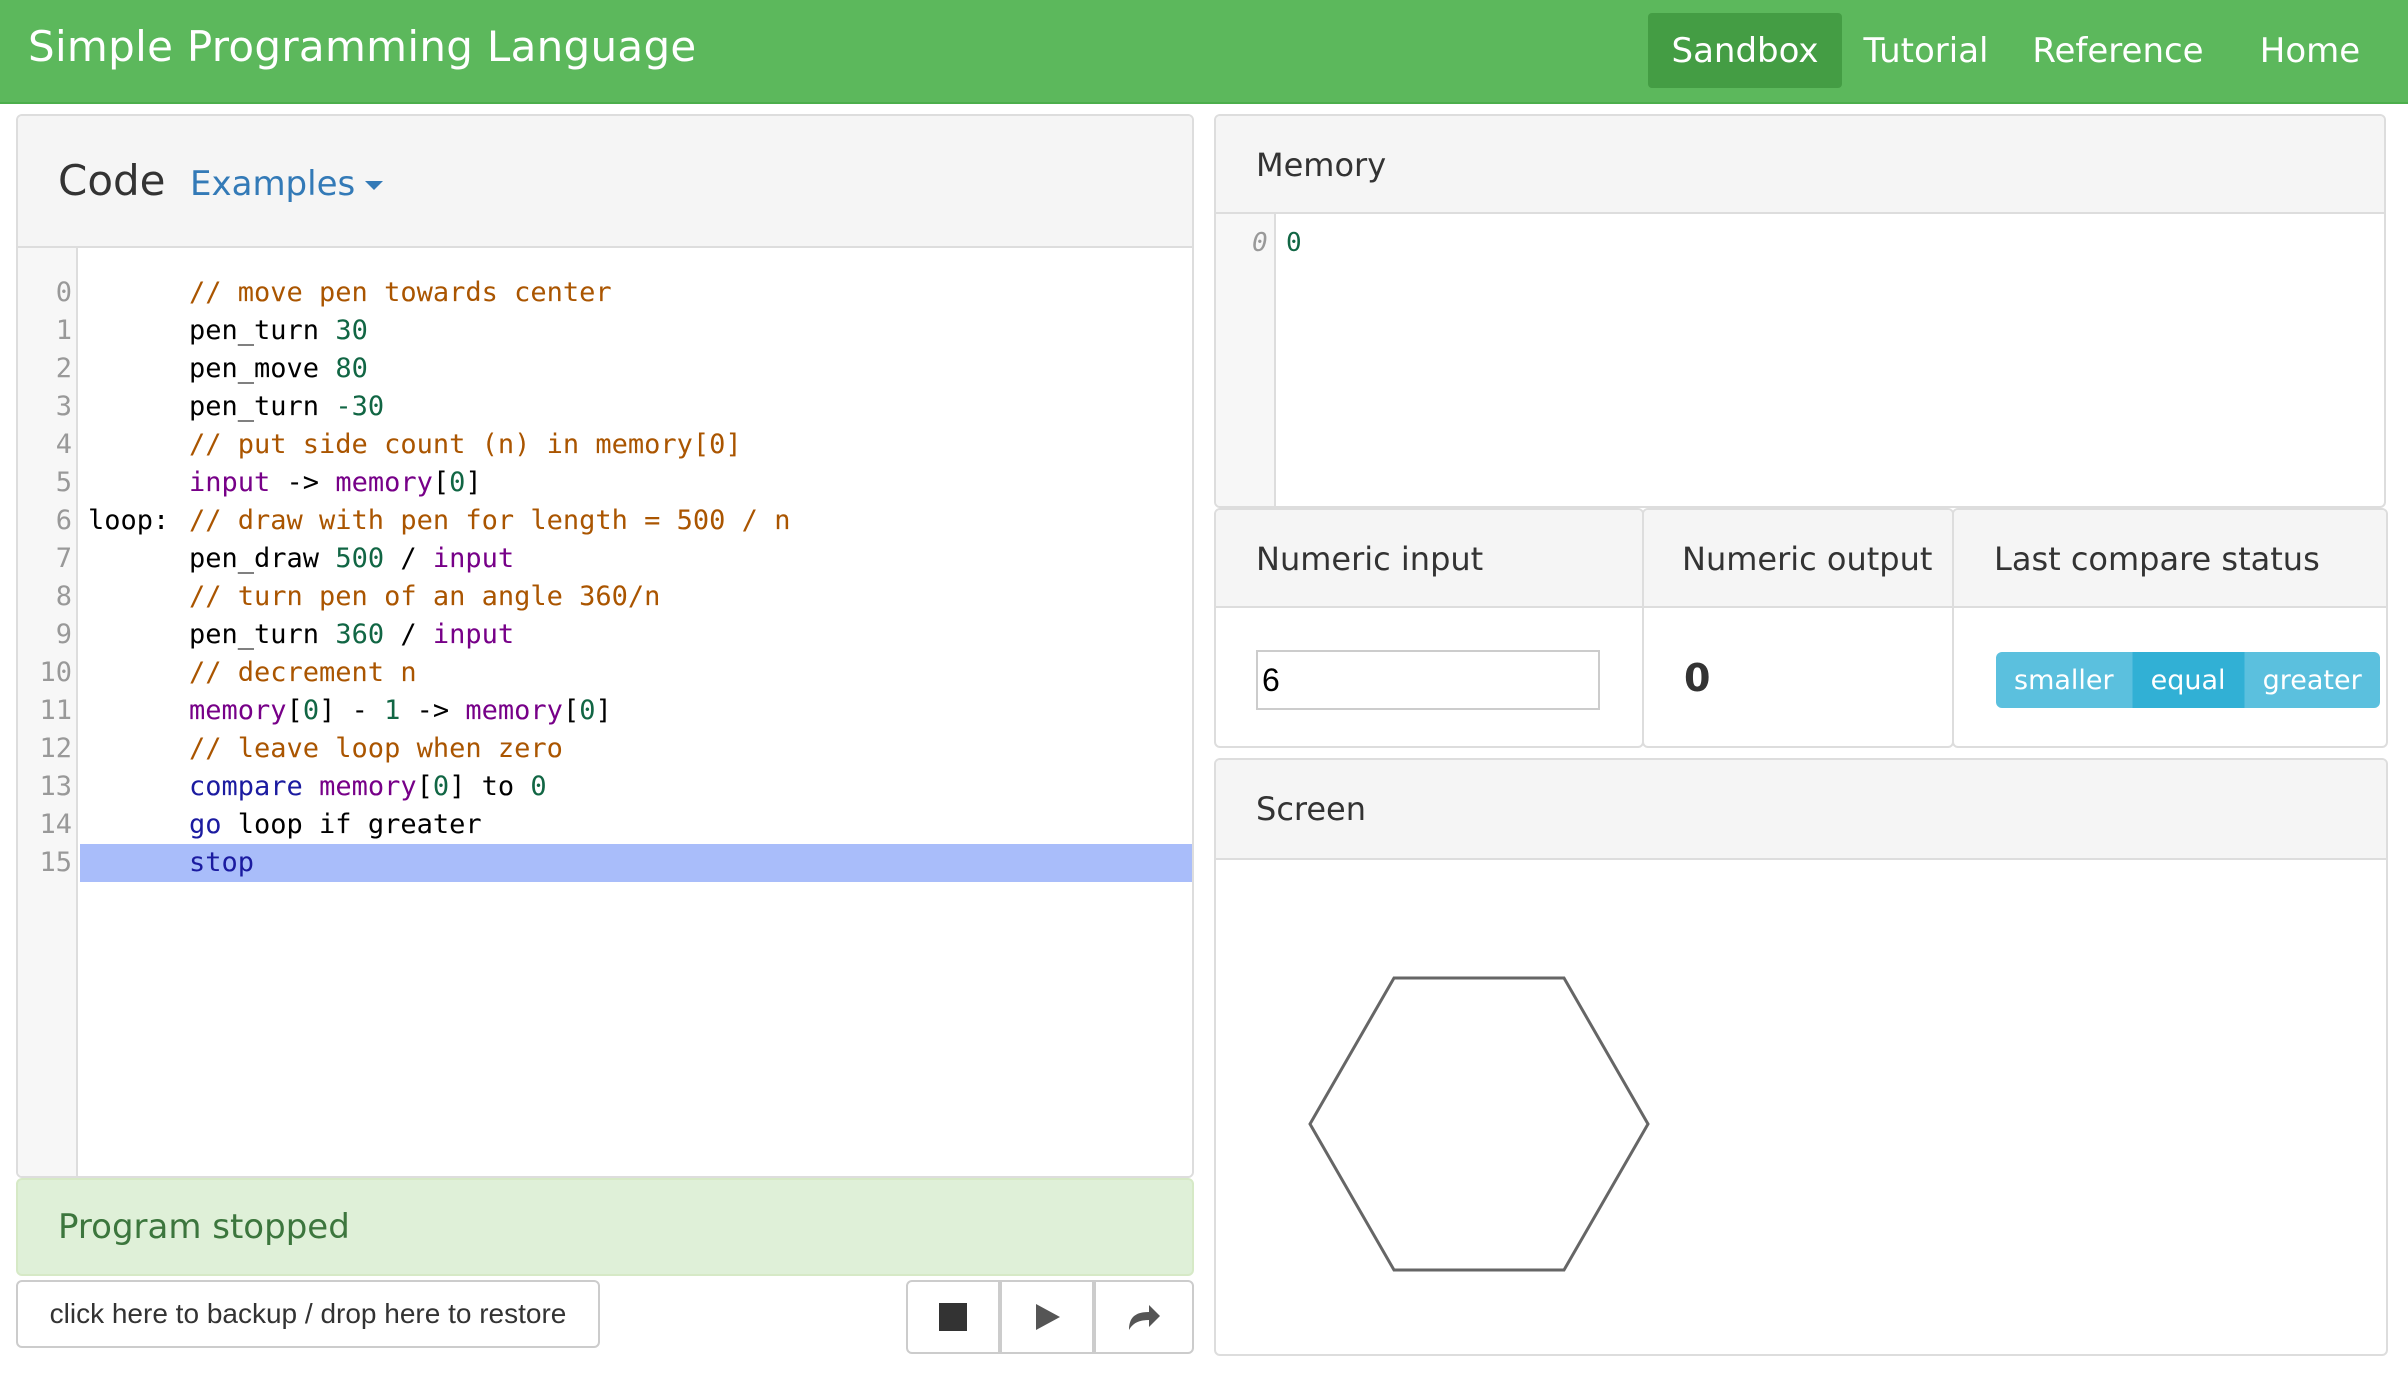 The width and height of the screenshot is (2408, 1374). Describe the element at coordinates (605, 559) in the screenshot. I see `code-line: 7 pen_draw 500 / input` at that location.